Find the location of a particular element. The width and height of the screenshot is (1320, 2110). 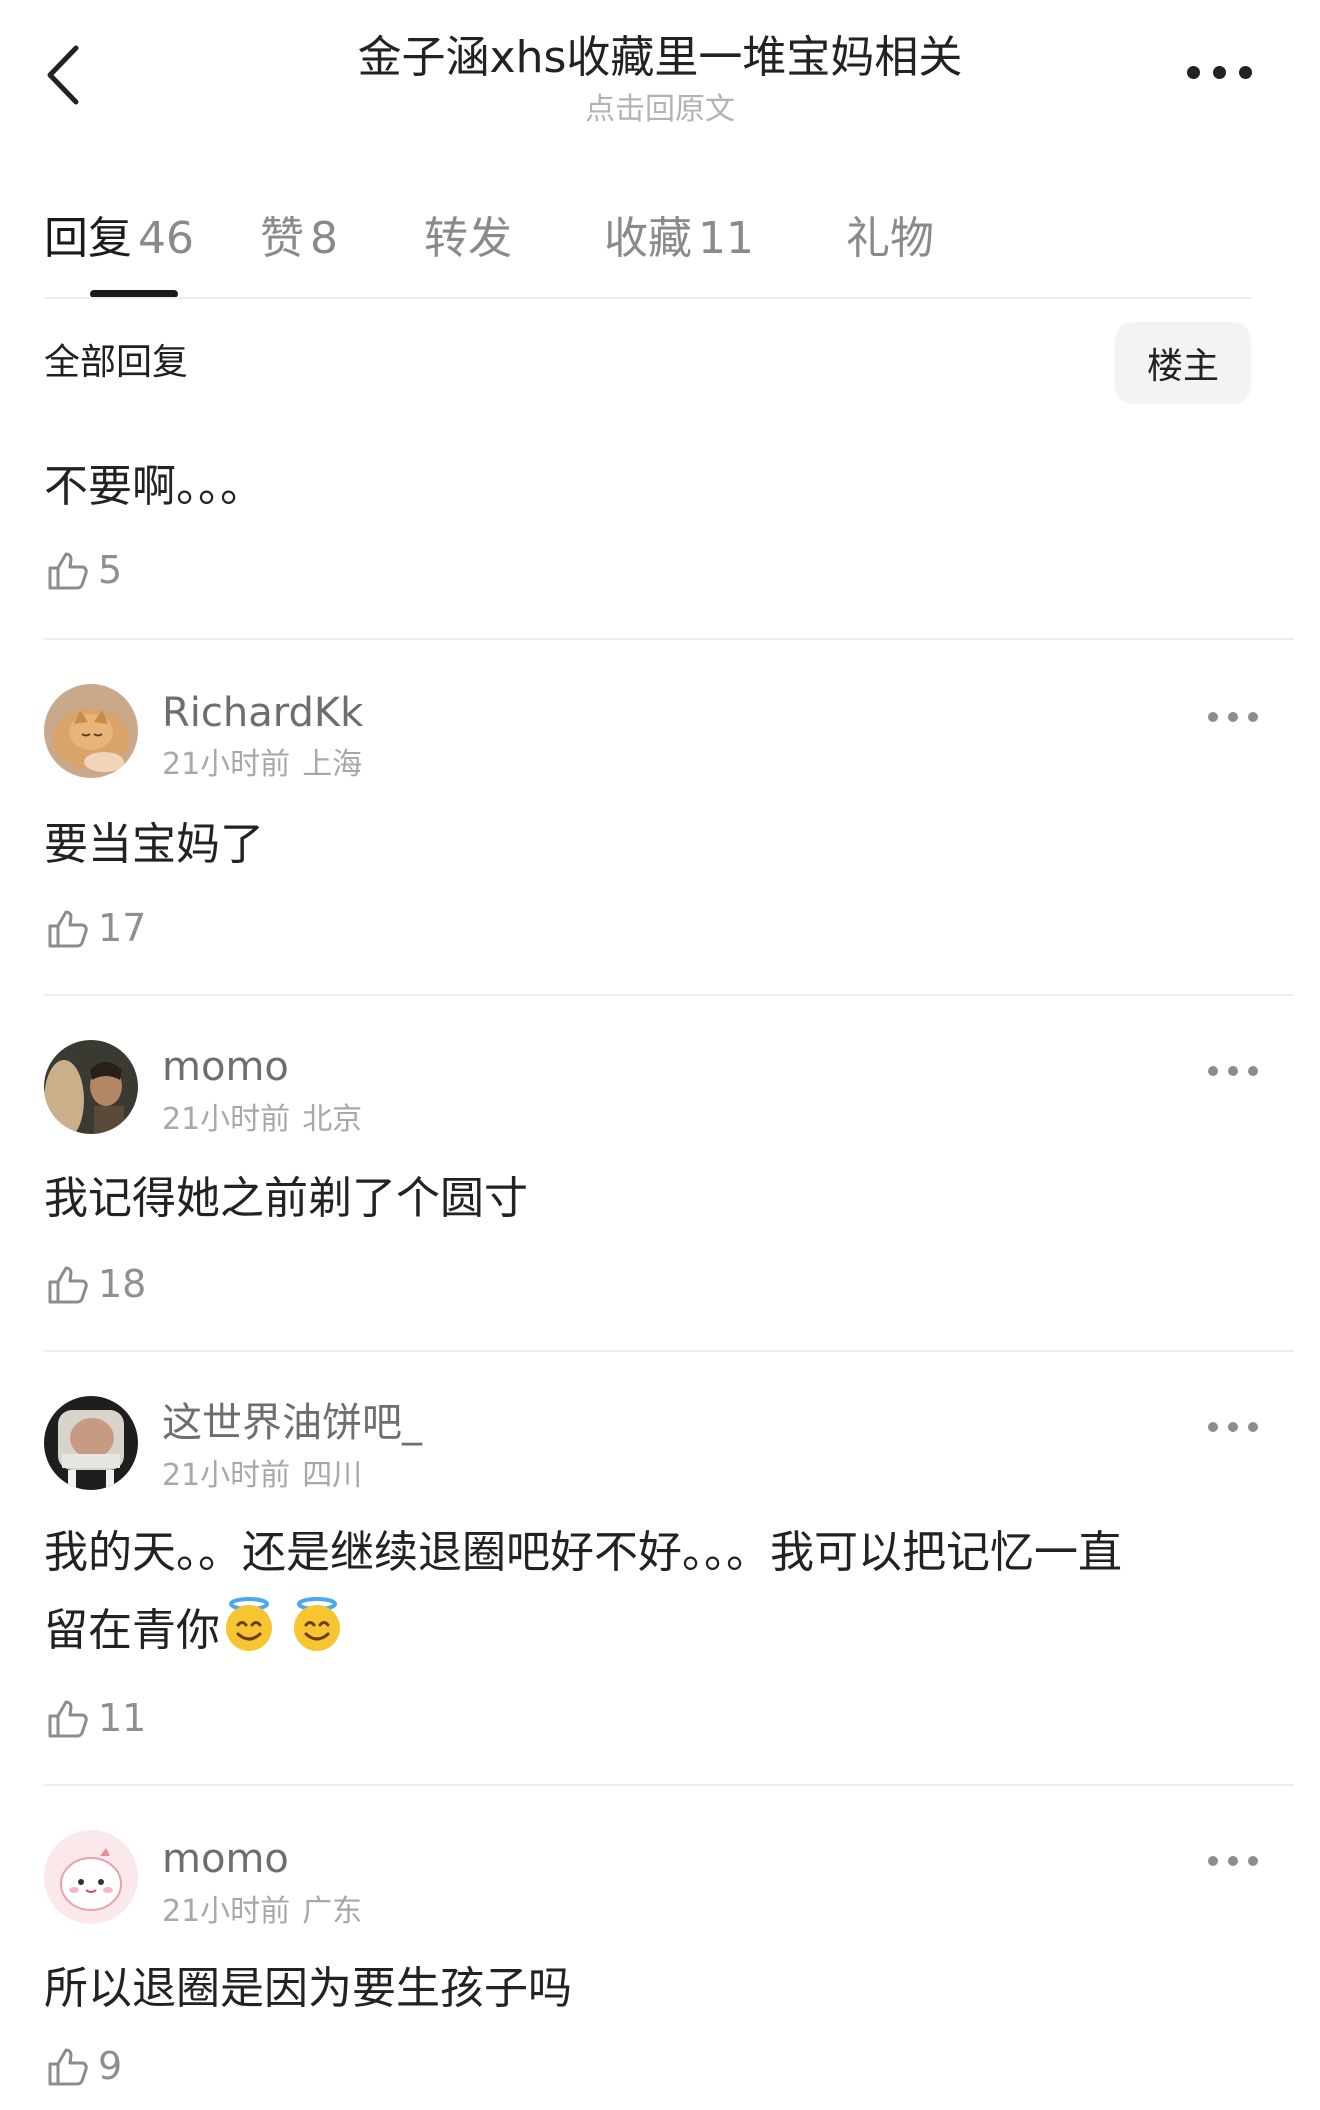

comment-meta: 21小时前 四川 is located at coordinates (262, 1476).